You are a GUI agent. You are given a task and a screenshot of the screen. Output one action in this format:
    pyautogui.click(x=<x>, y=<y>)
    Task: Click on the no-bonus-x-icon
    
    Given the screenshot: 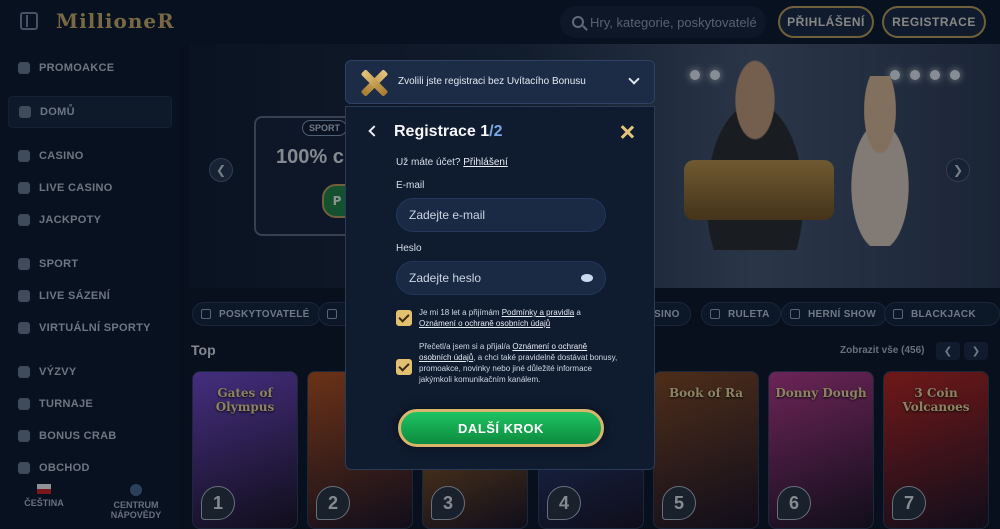 What is the action you would take?
    pyautogui.click(x=374, y=83)
    